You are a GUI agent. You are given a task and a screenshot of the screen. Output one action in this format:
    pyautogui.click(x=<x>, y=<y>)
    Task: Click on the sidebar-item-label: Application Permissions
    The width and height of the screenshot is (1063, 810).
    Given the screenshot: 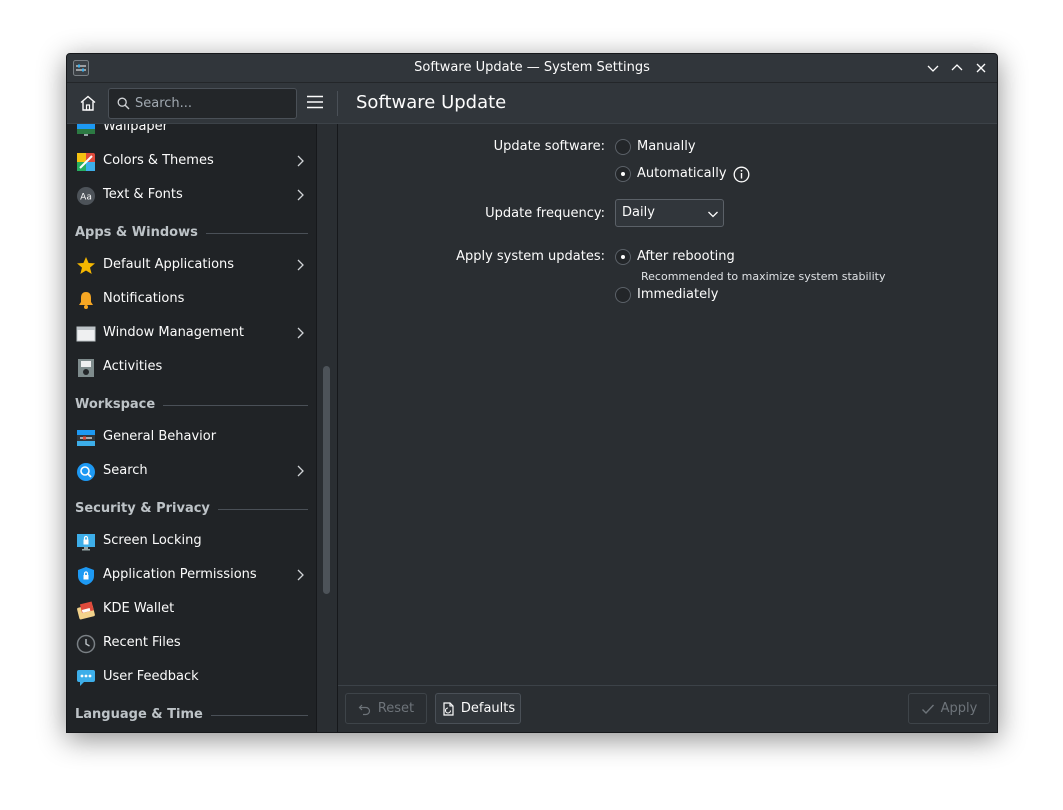 What is the action you would take?
    pyautogui.click(x=180, y=574)
    